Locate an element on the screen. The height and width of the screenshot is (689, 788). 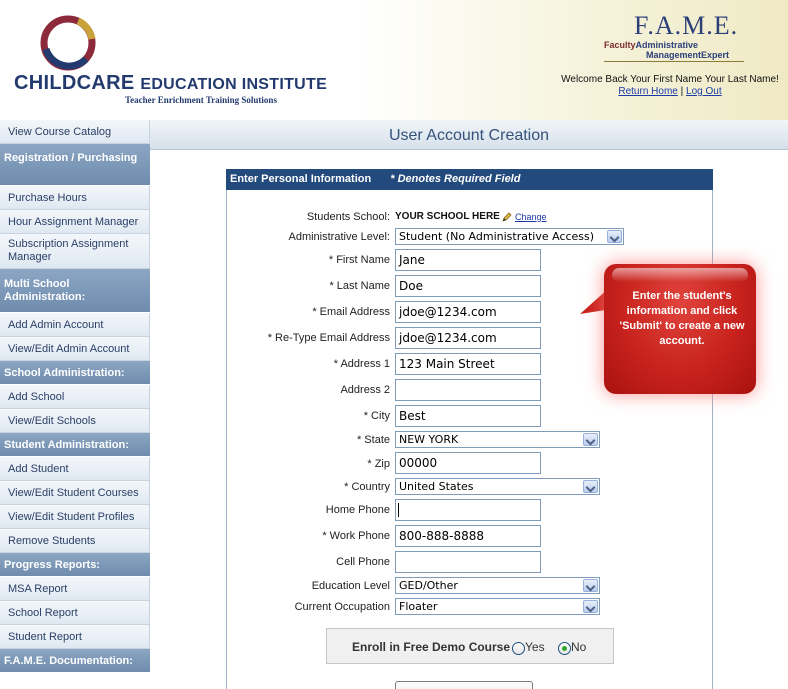
sidebar-item-subscription-assignment: Subscription Assignment Manager is located at coordinates (75, 251).